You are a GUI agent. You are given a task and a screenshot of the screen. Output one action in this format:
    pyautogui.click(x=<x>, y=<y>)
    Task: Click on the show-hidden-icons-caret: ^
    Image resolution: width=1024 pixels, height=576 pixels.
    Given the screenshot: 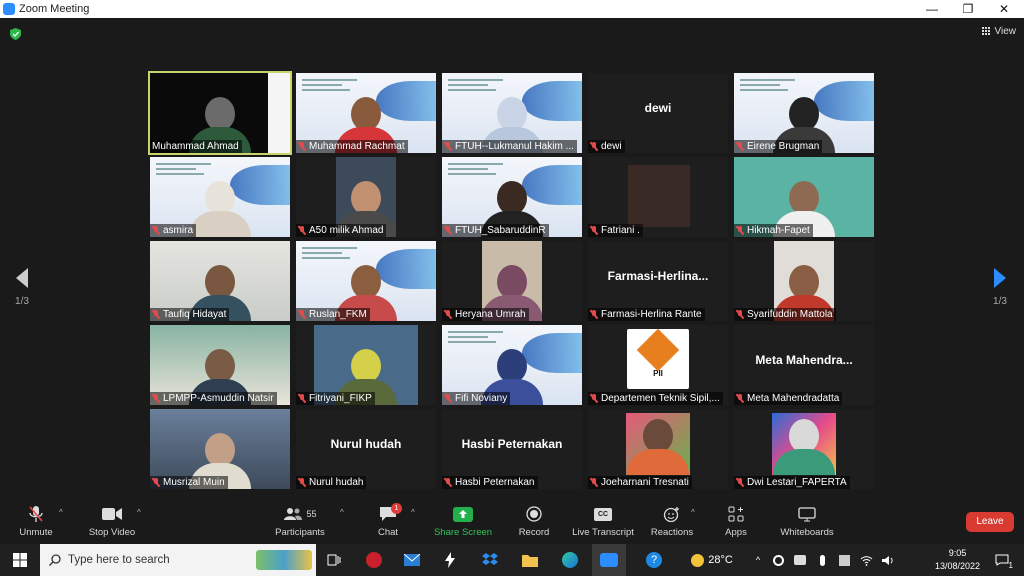 What is the action you would take?
    pyautogui.click(x=758, y=560)
    